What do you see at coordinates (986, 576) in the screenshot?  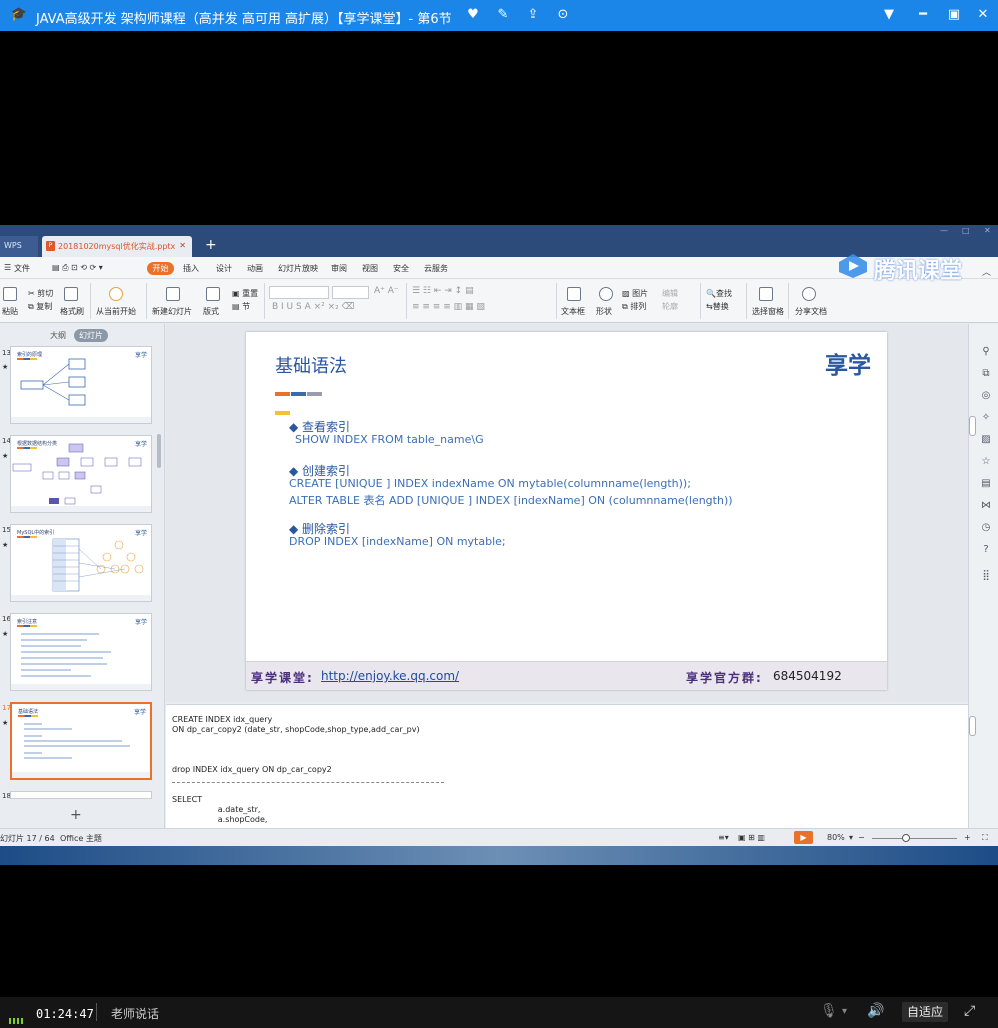 I see `grid-icon: ⣿` at bounding box center [986, 576].